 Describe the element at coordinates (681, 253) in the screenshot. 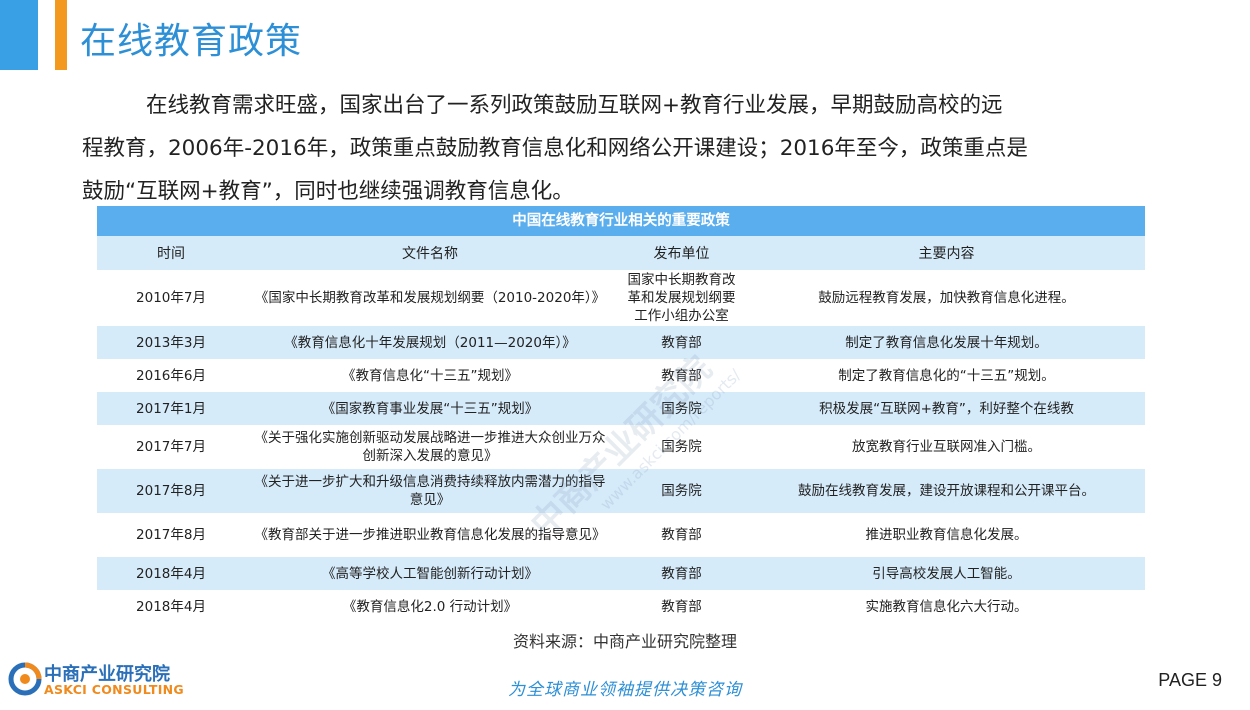

I see `header-issuer: 发布单位` at that location.